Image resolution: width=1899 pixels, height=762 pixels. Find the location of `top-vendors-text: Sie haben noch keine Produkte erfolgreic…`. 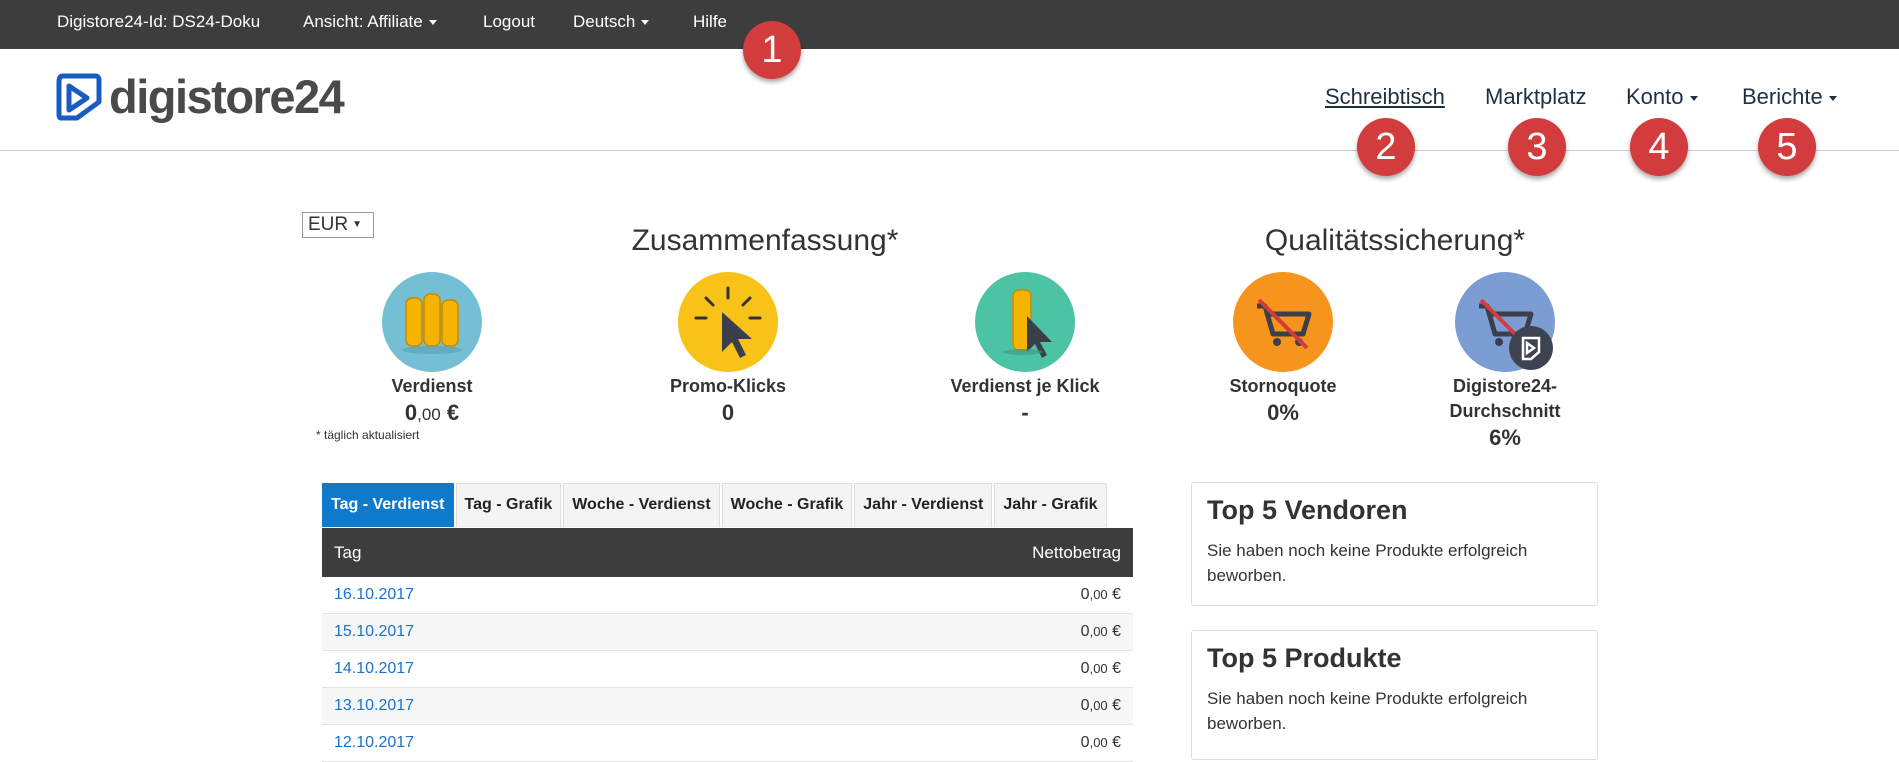

top-vendors-text: Sie haben noch keine Produkte erfolgreic… is located at coordinates (1367, 563).